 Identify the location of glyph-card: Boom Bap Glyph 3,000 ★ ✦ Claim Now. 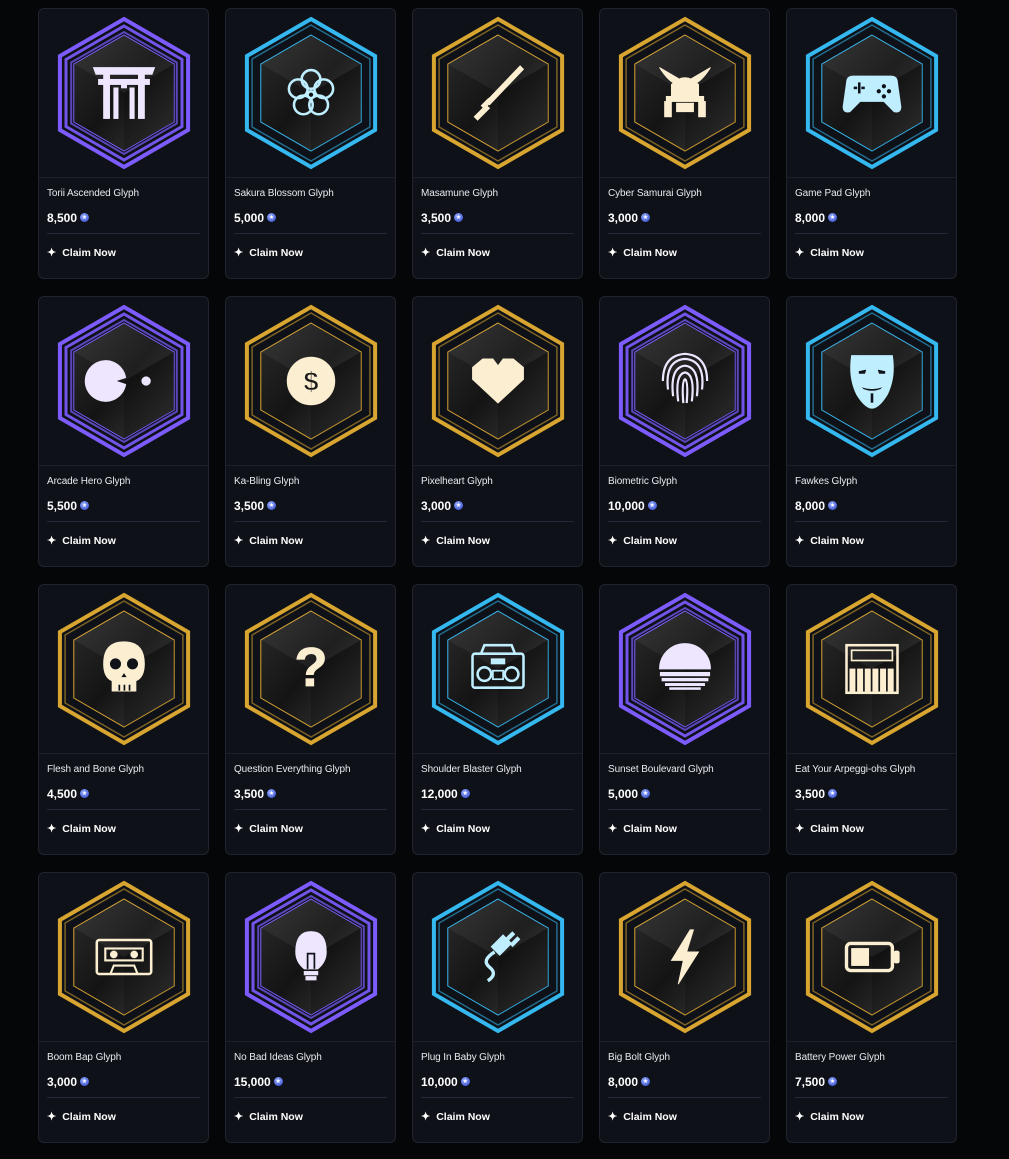
(123, 1007).